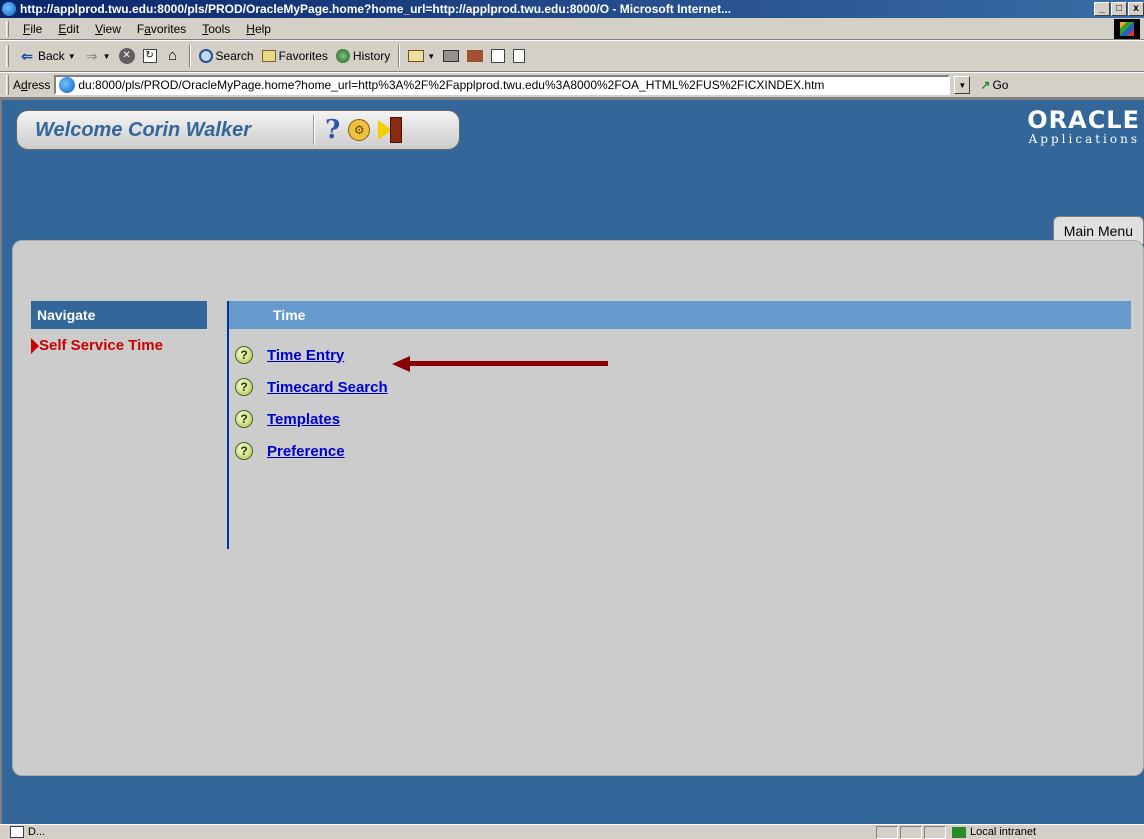 The height and width of the screenshot is (839, 1144). I want to click on arrow-shaft, so click(507, 363).